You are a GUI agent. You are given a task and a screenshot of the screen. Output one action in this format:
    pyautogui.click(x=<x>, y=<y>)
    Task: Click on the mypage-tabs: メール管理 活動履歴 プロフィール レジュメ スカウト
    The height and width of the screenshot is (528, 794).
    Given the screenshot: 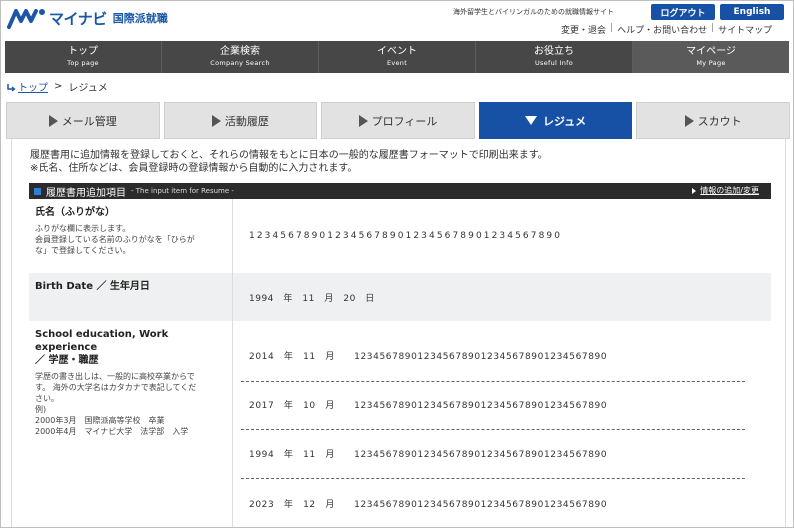 What is the action you would take?
    pyautogui.click(x=398, y=120)
    